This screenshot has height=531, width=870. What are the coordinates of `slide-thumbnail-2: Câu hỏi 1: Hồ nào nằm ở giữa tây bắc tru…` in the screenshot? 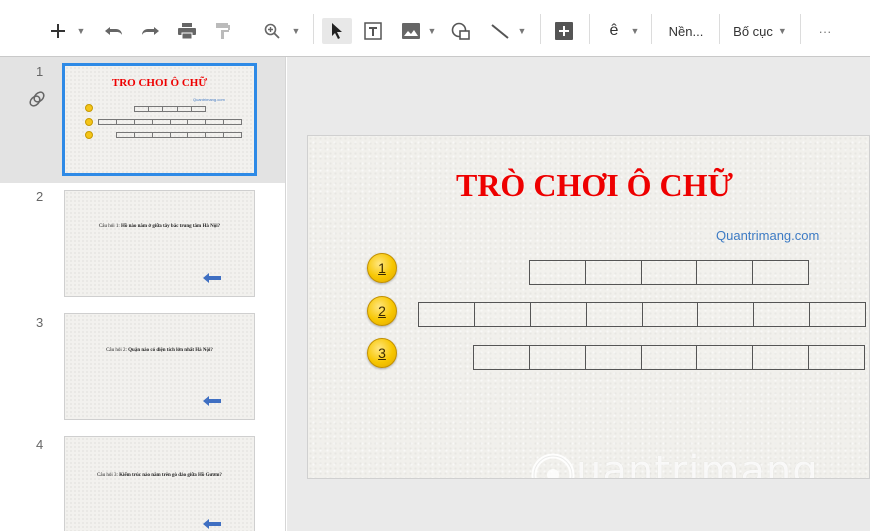 It's located at (159, 243).